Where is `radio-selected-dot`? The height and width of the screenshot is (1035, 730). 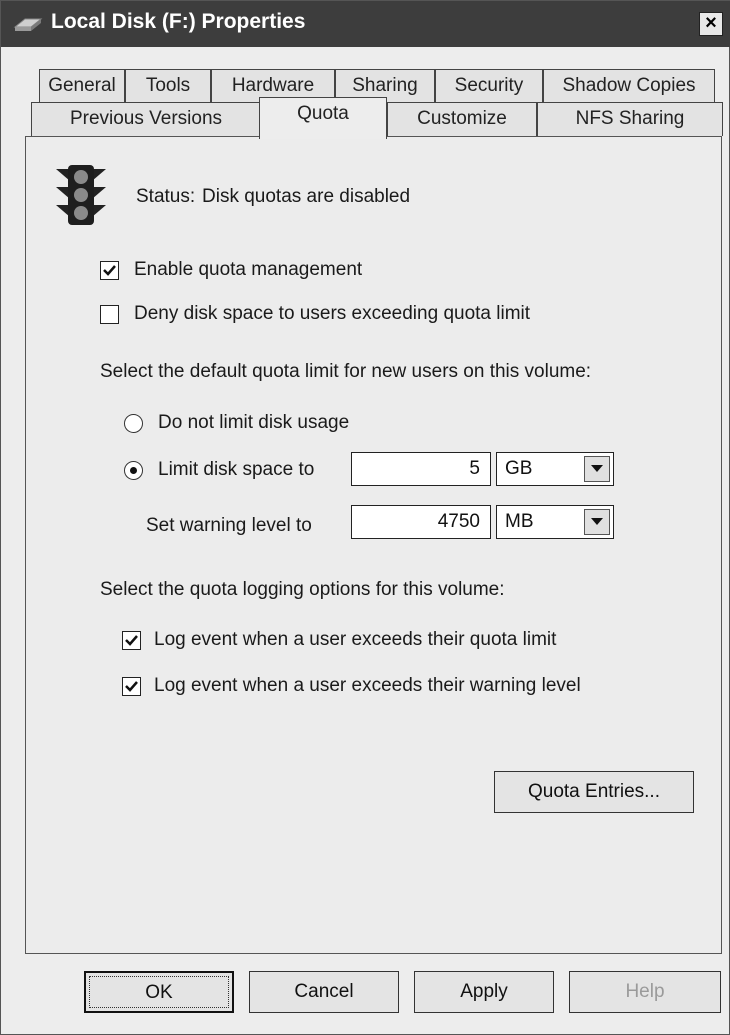 radio-selected-dot is located at coordinates (133, 470).